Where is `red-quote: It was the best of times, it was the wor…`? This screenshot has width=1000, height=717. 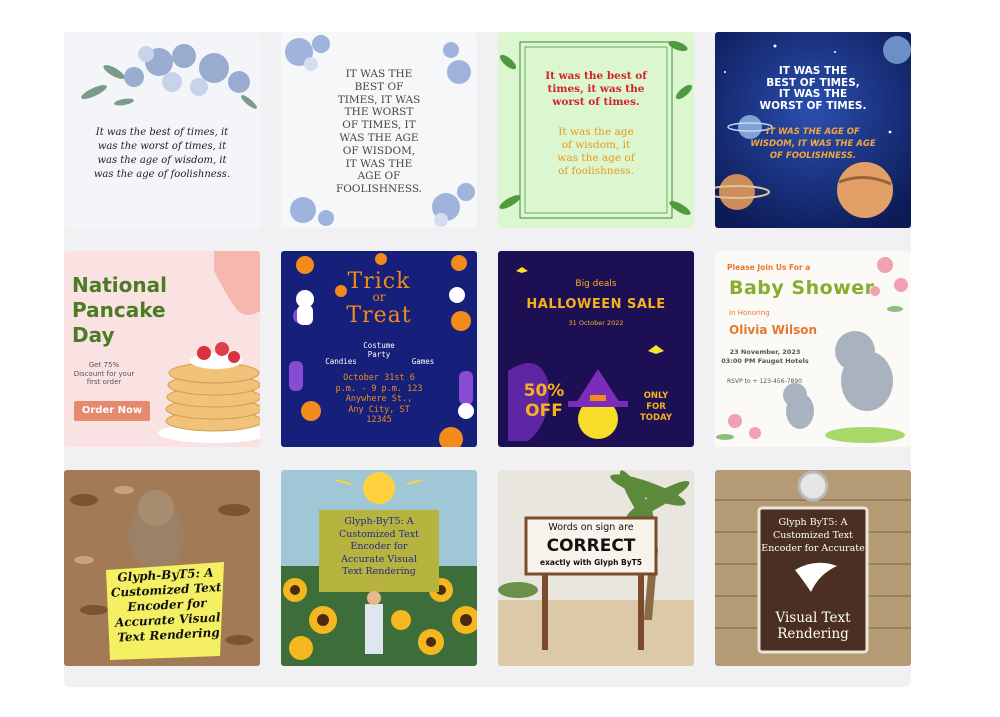 red-quote: It was the best of times, it was the wor… is located at coordinates (596, 89).